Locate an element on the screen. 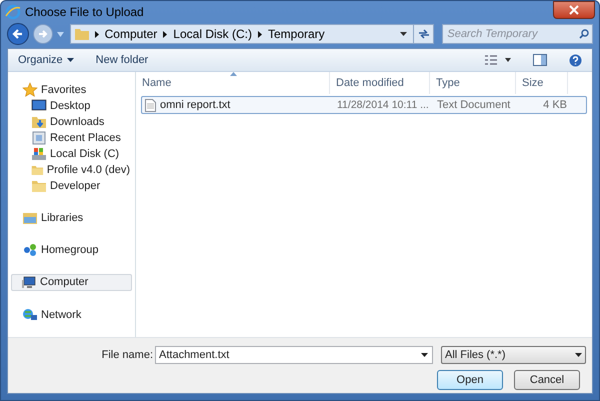 This screenshot has height=401, width=600. address-bar: Computer Local Disk (C:) Temporary is located at coordinates (252, 34).